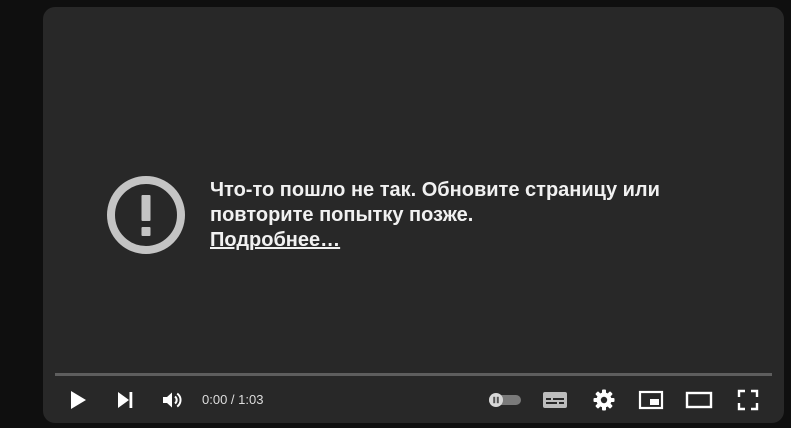 The height and width of the screenshot is (428, 791). I want to click on theater-mode-icon, so click(699, 400).